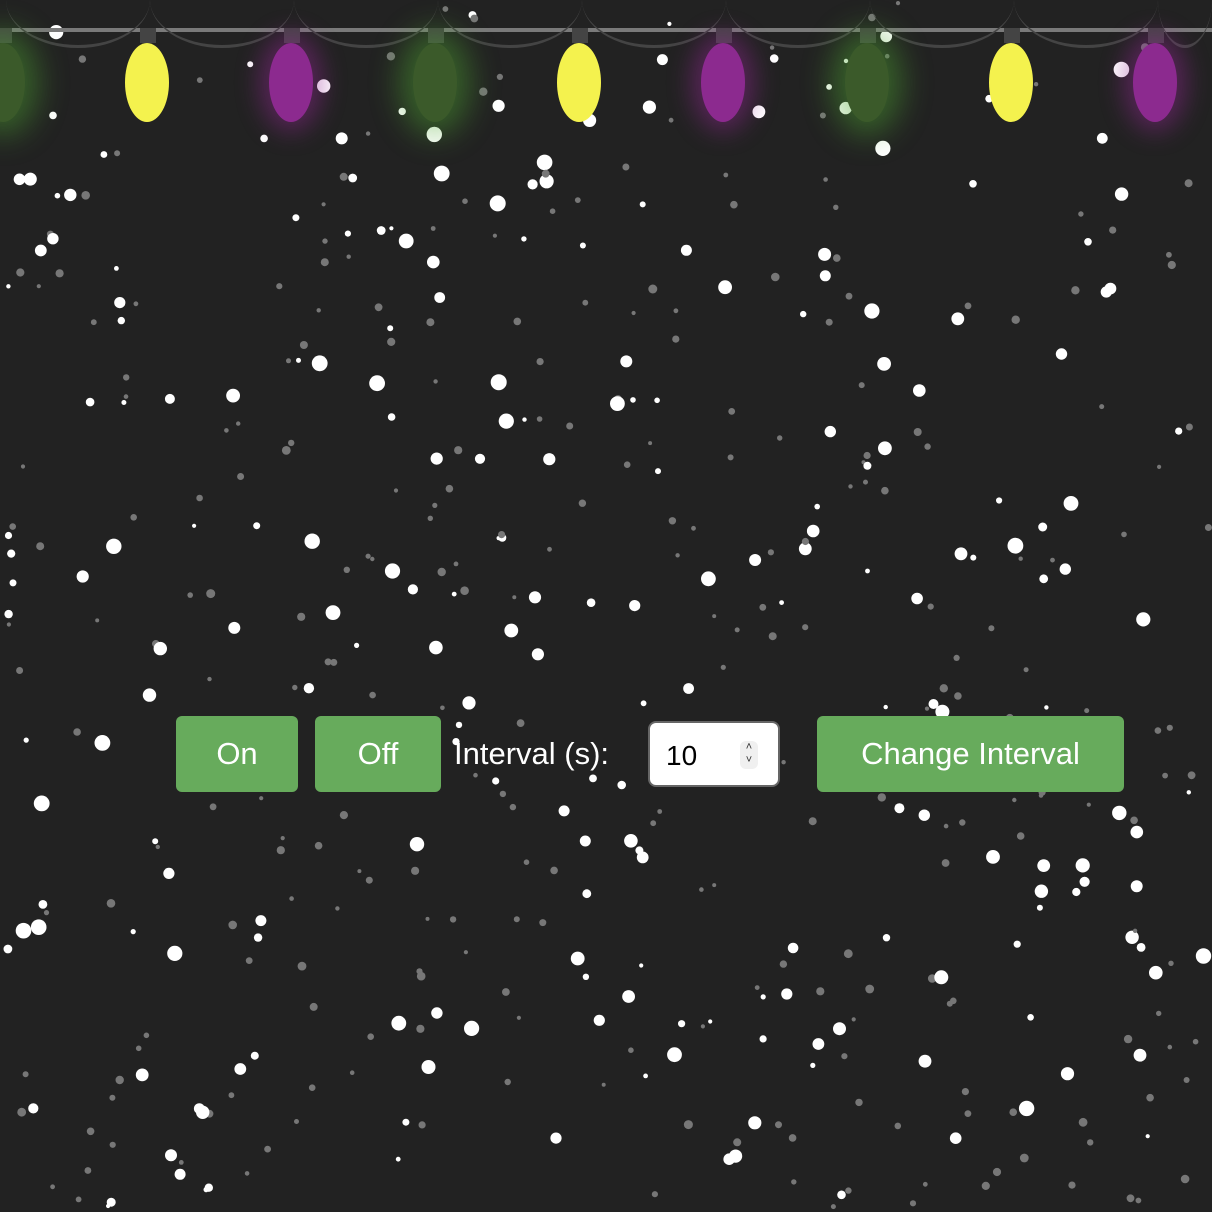 The width and height of the screenshot is (1212, 1212). Describe the element at coordinates (749, 760) in the screenshot. I see `chevron-down-icon: ˅` at that location.